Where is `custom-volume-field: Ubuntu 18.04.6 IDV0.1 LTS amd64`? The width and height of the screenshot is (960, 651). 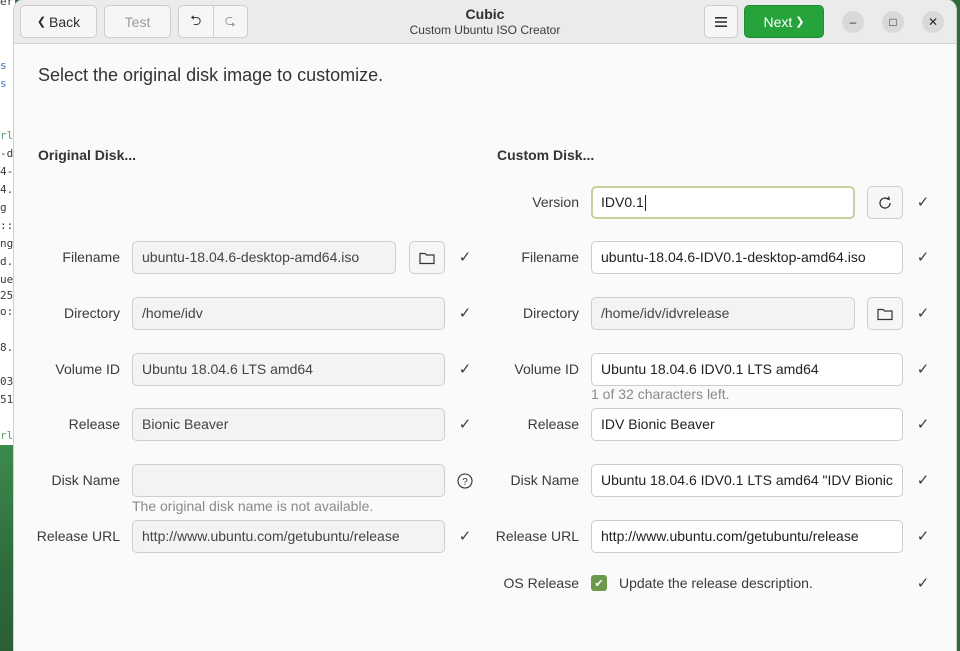
custom-volume-field: Ubuntu 18.04.6 IDV0.1 LTS amd64 is located at coordinates (747, 369).